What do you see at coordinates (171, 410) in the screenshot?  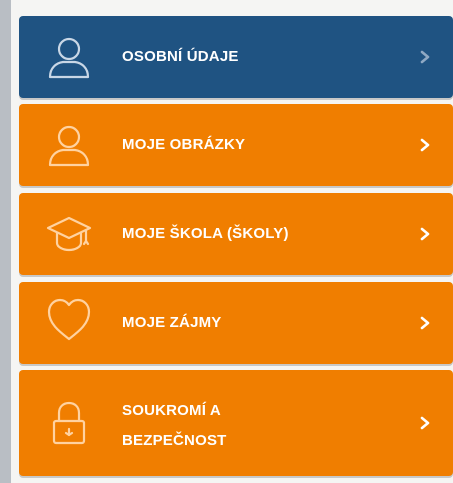 I see `menu-item-label-line1: SOUKROMÍ A` at bounding box center [171, 410].